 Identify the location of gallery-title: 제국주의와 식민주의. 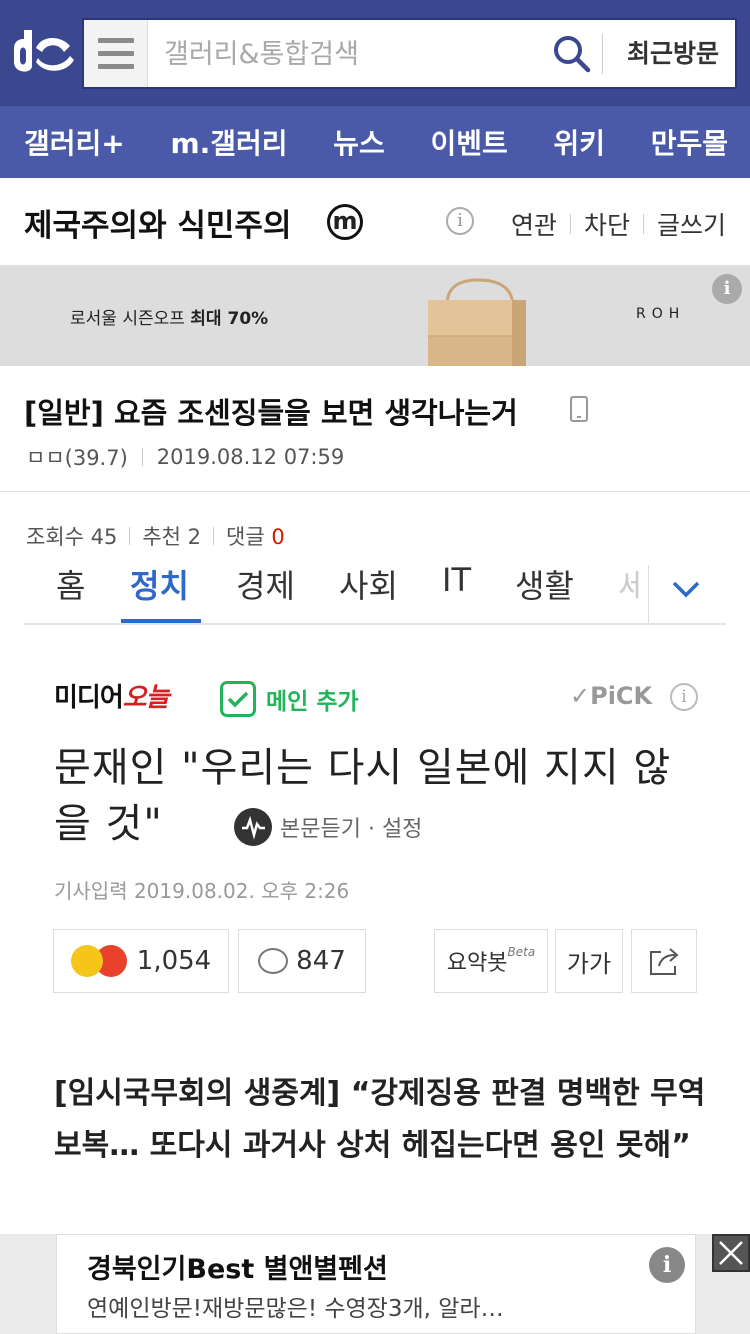
(157, 222).